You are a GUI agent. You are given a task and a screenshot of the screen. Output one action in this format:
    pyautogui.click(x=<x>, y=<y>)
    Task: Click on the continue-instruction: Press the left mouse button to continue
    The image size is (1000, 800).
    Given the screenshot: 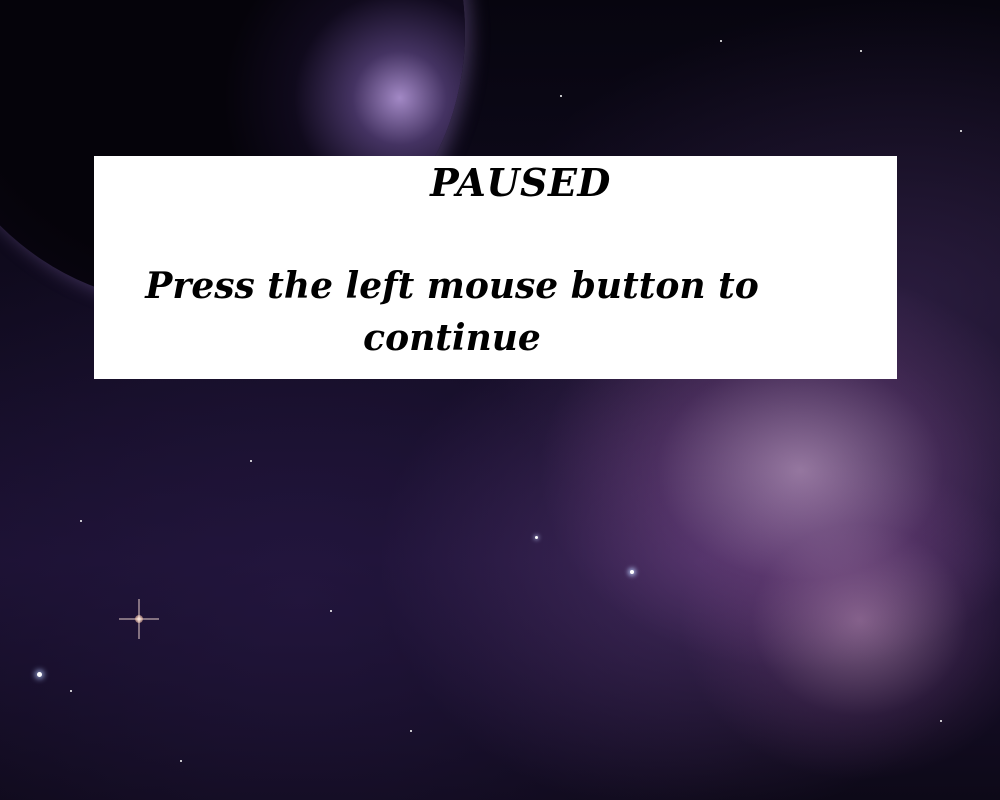 What is the action you would take?
    pyautogui.click(x=452, y=312)
    